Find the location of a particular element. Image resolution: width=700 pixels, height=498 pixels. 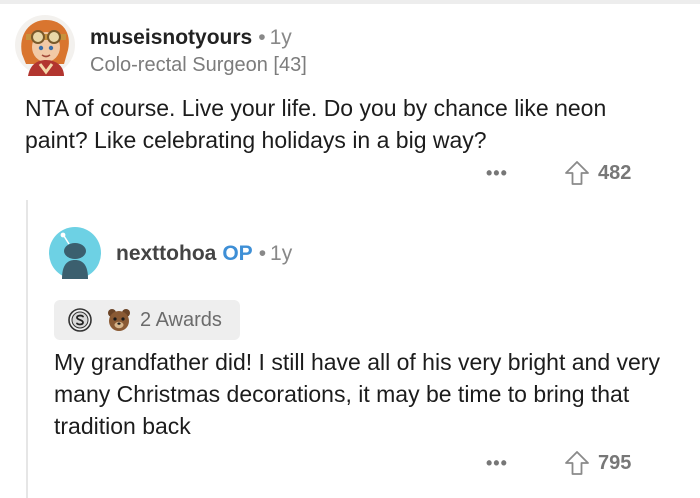

avatar-redhead-goggles-icon is located at coordinates (45, 45).